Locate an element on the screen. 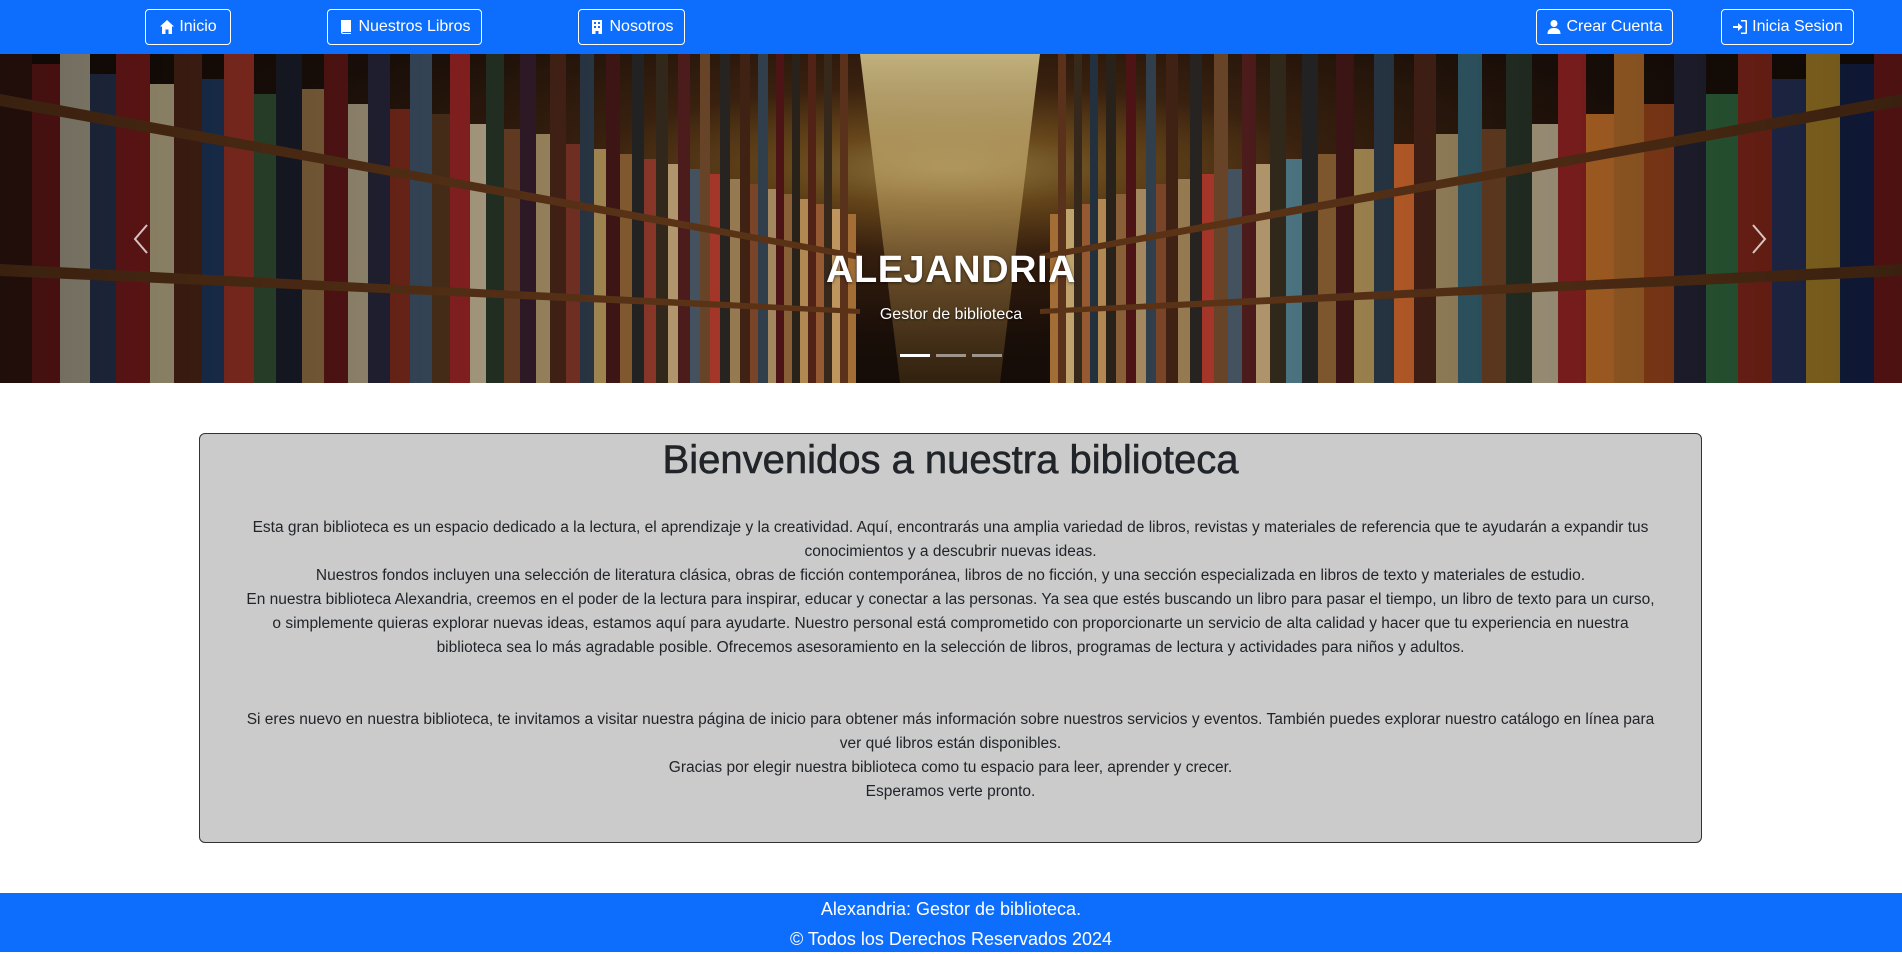 The image size is (1902, 954). inicia-sesion-label: Inicia Sesion is located at coordinates (1797, 26).